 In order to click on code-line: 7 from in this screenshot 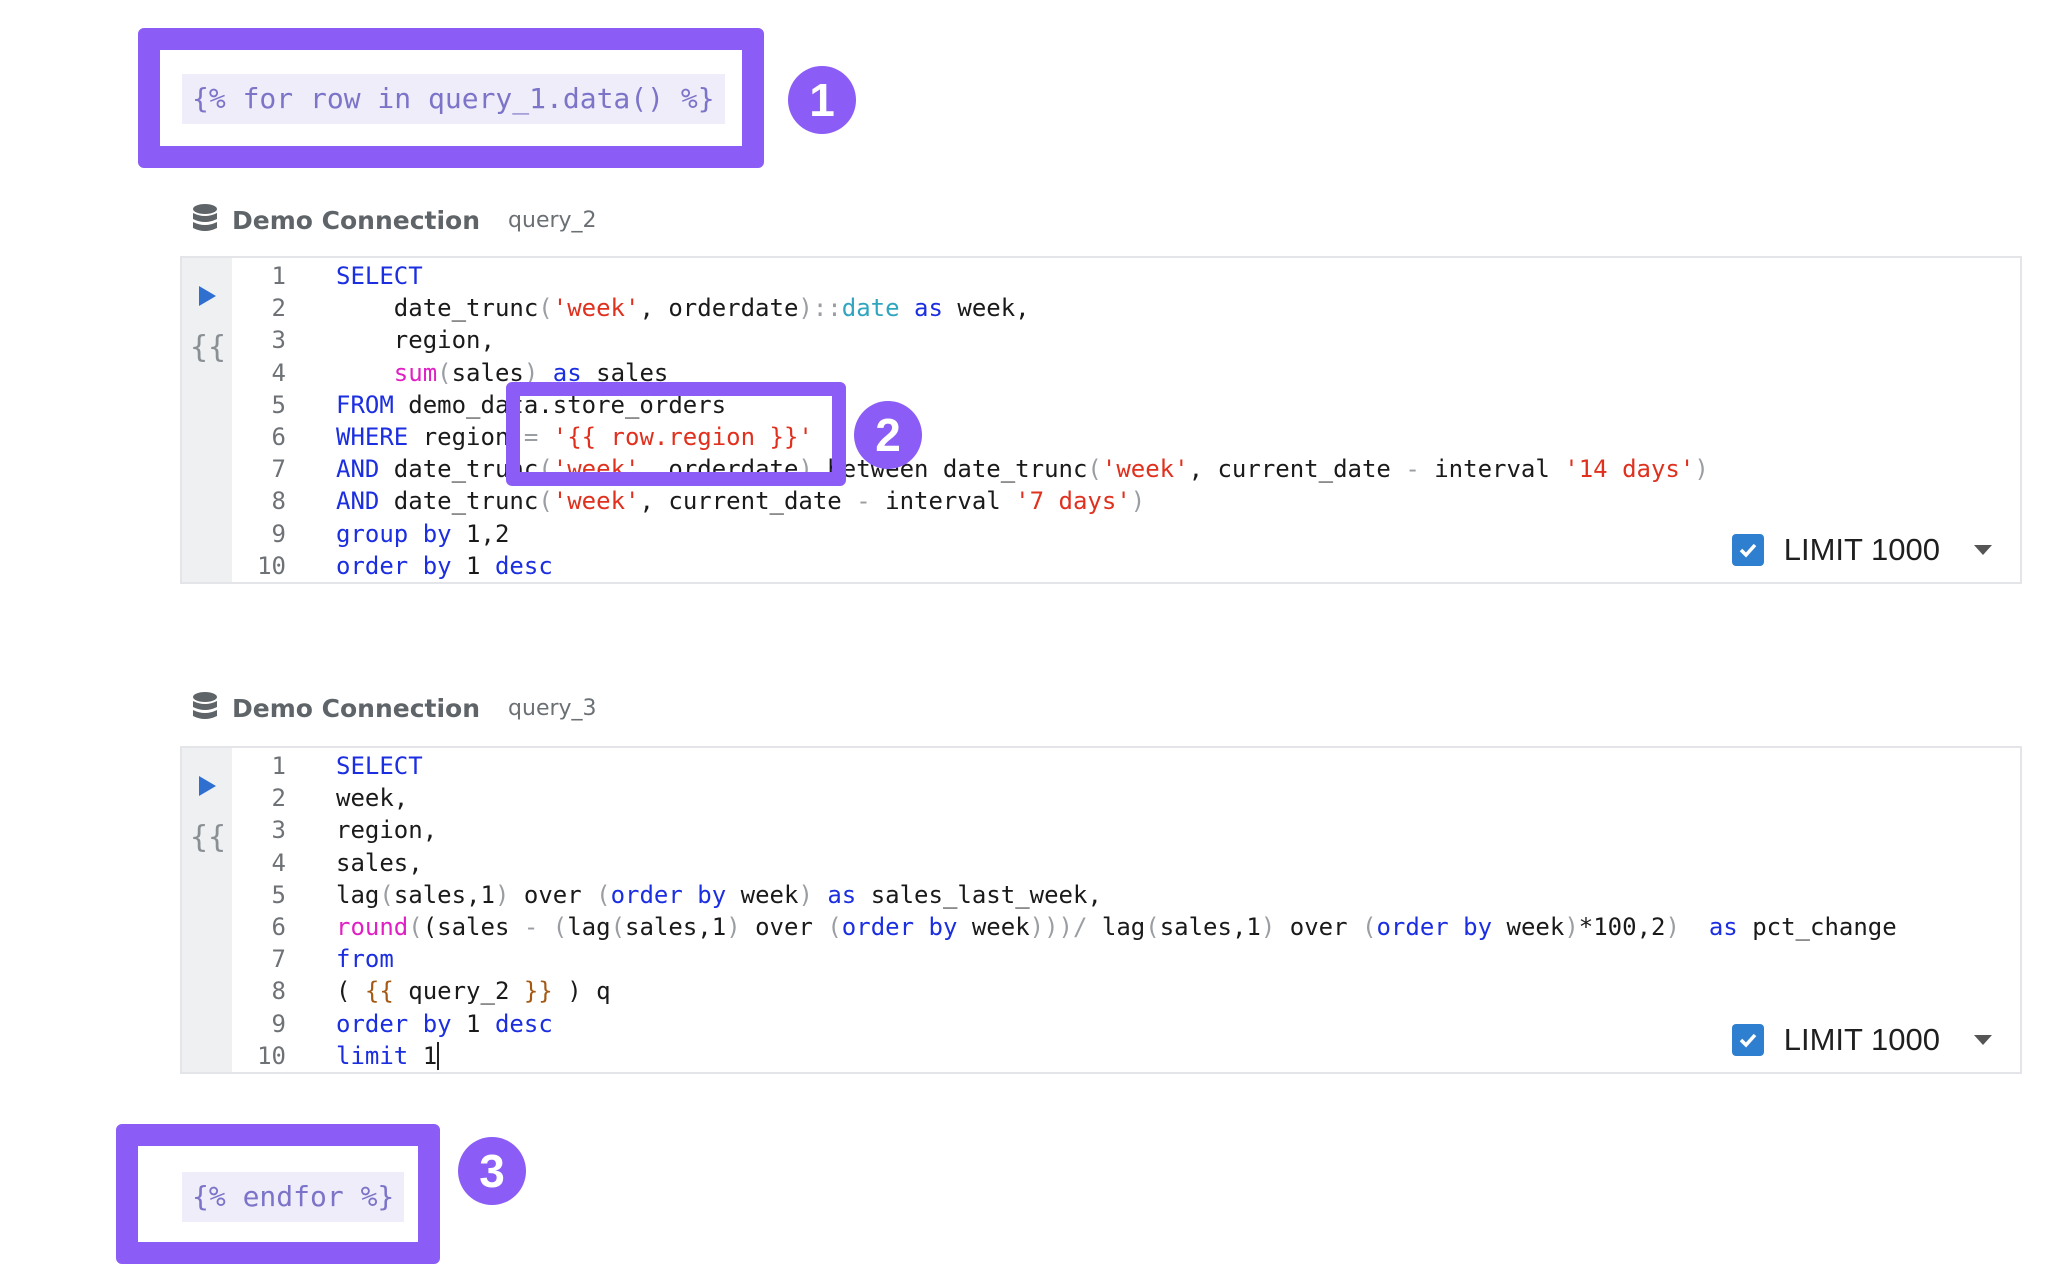, I will do `click(1126, 959)`.